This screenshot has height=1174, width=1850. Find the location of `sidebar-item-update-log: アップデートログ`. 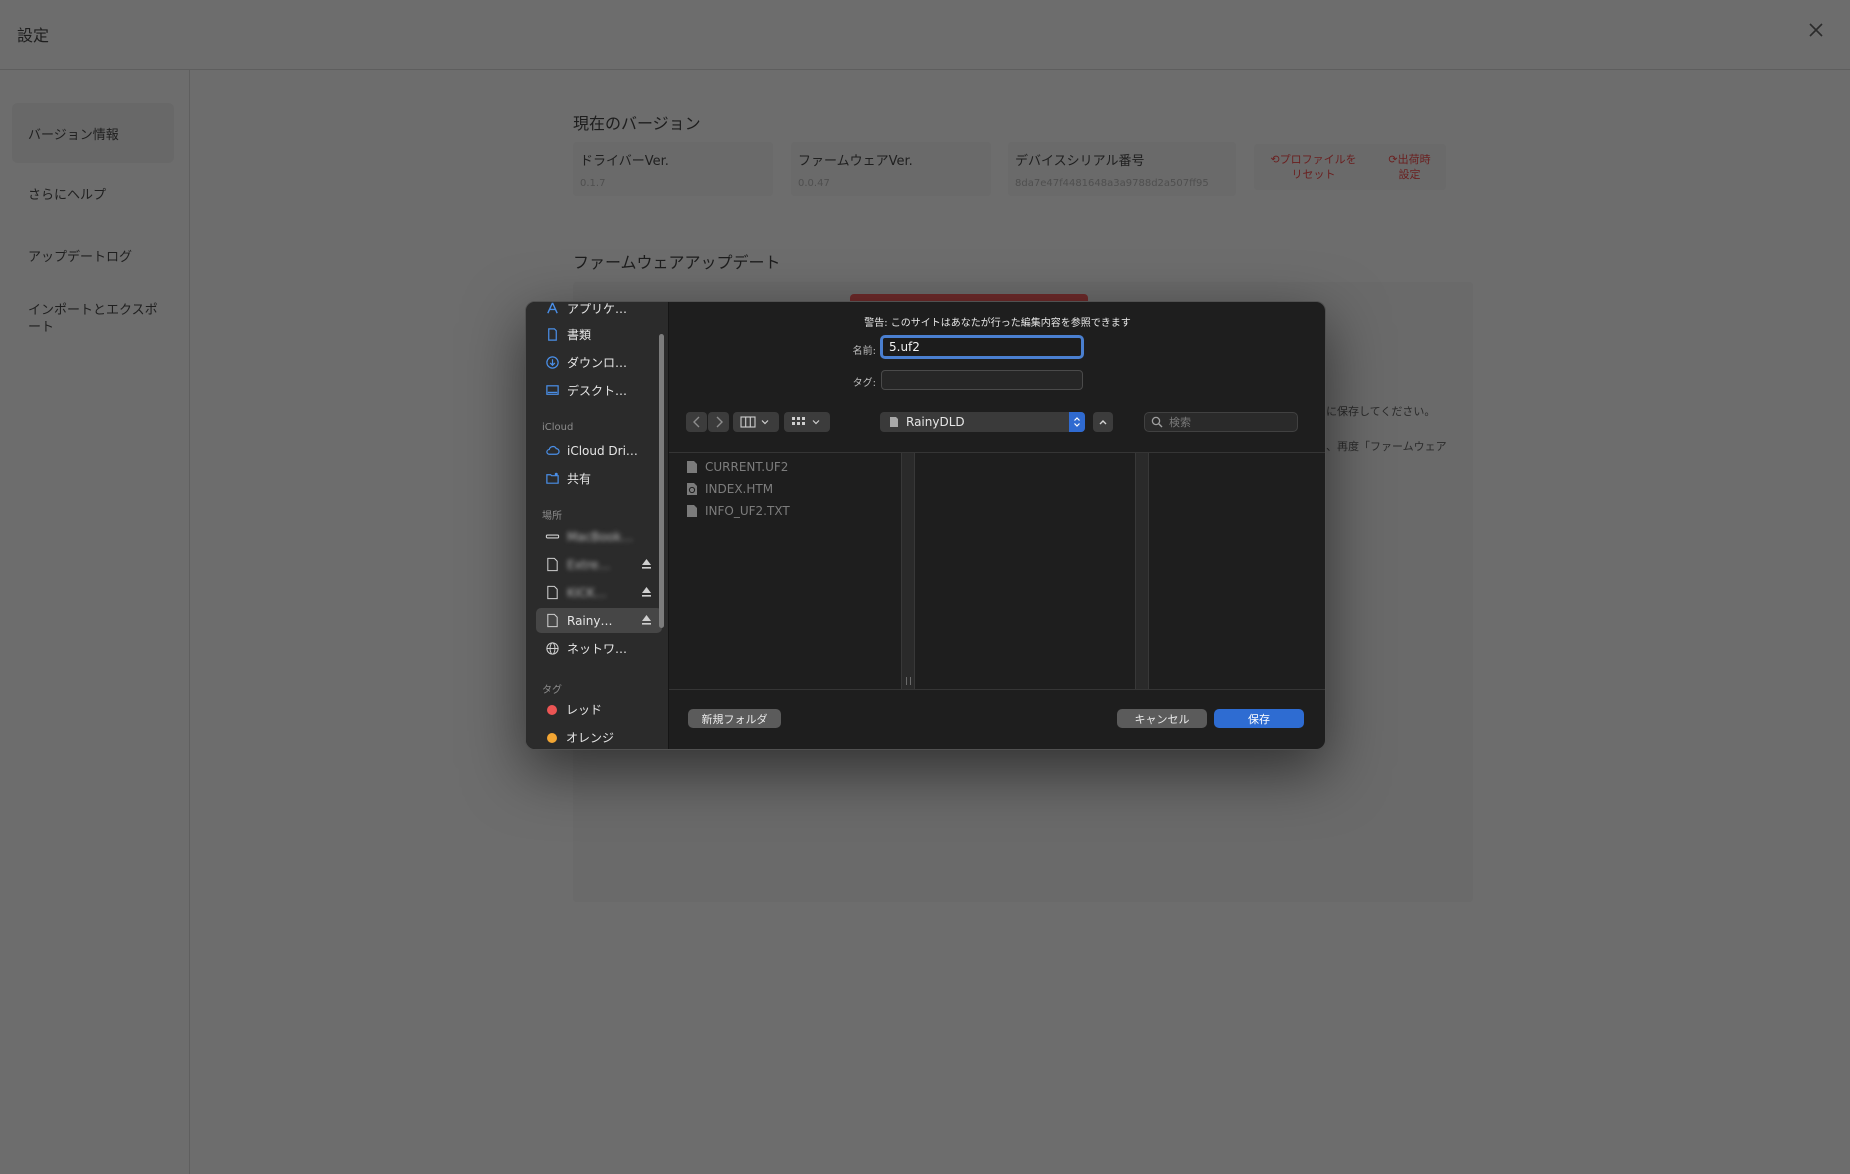

sidebar-item-update-log: アップデートログ is located at coordinates (93, 255).